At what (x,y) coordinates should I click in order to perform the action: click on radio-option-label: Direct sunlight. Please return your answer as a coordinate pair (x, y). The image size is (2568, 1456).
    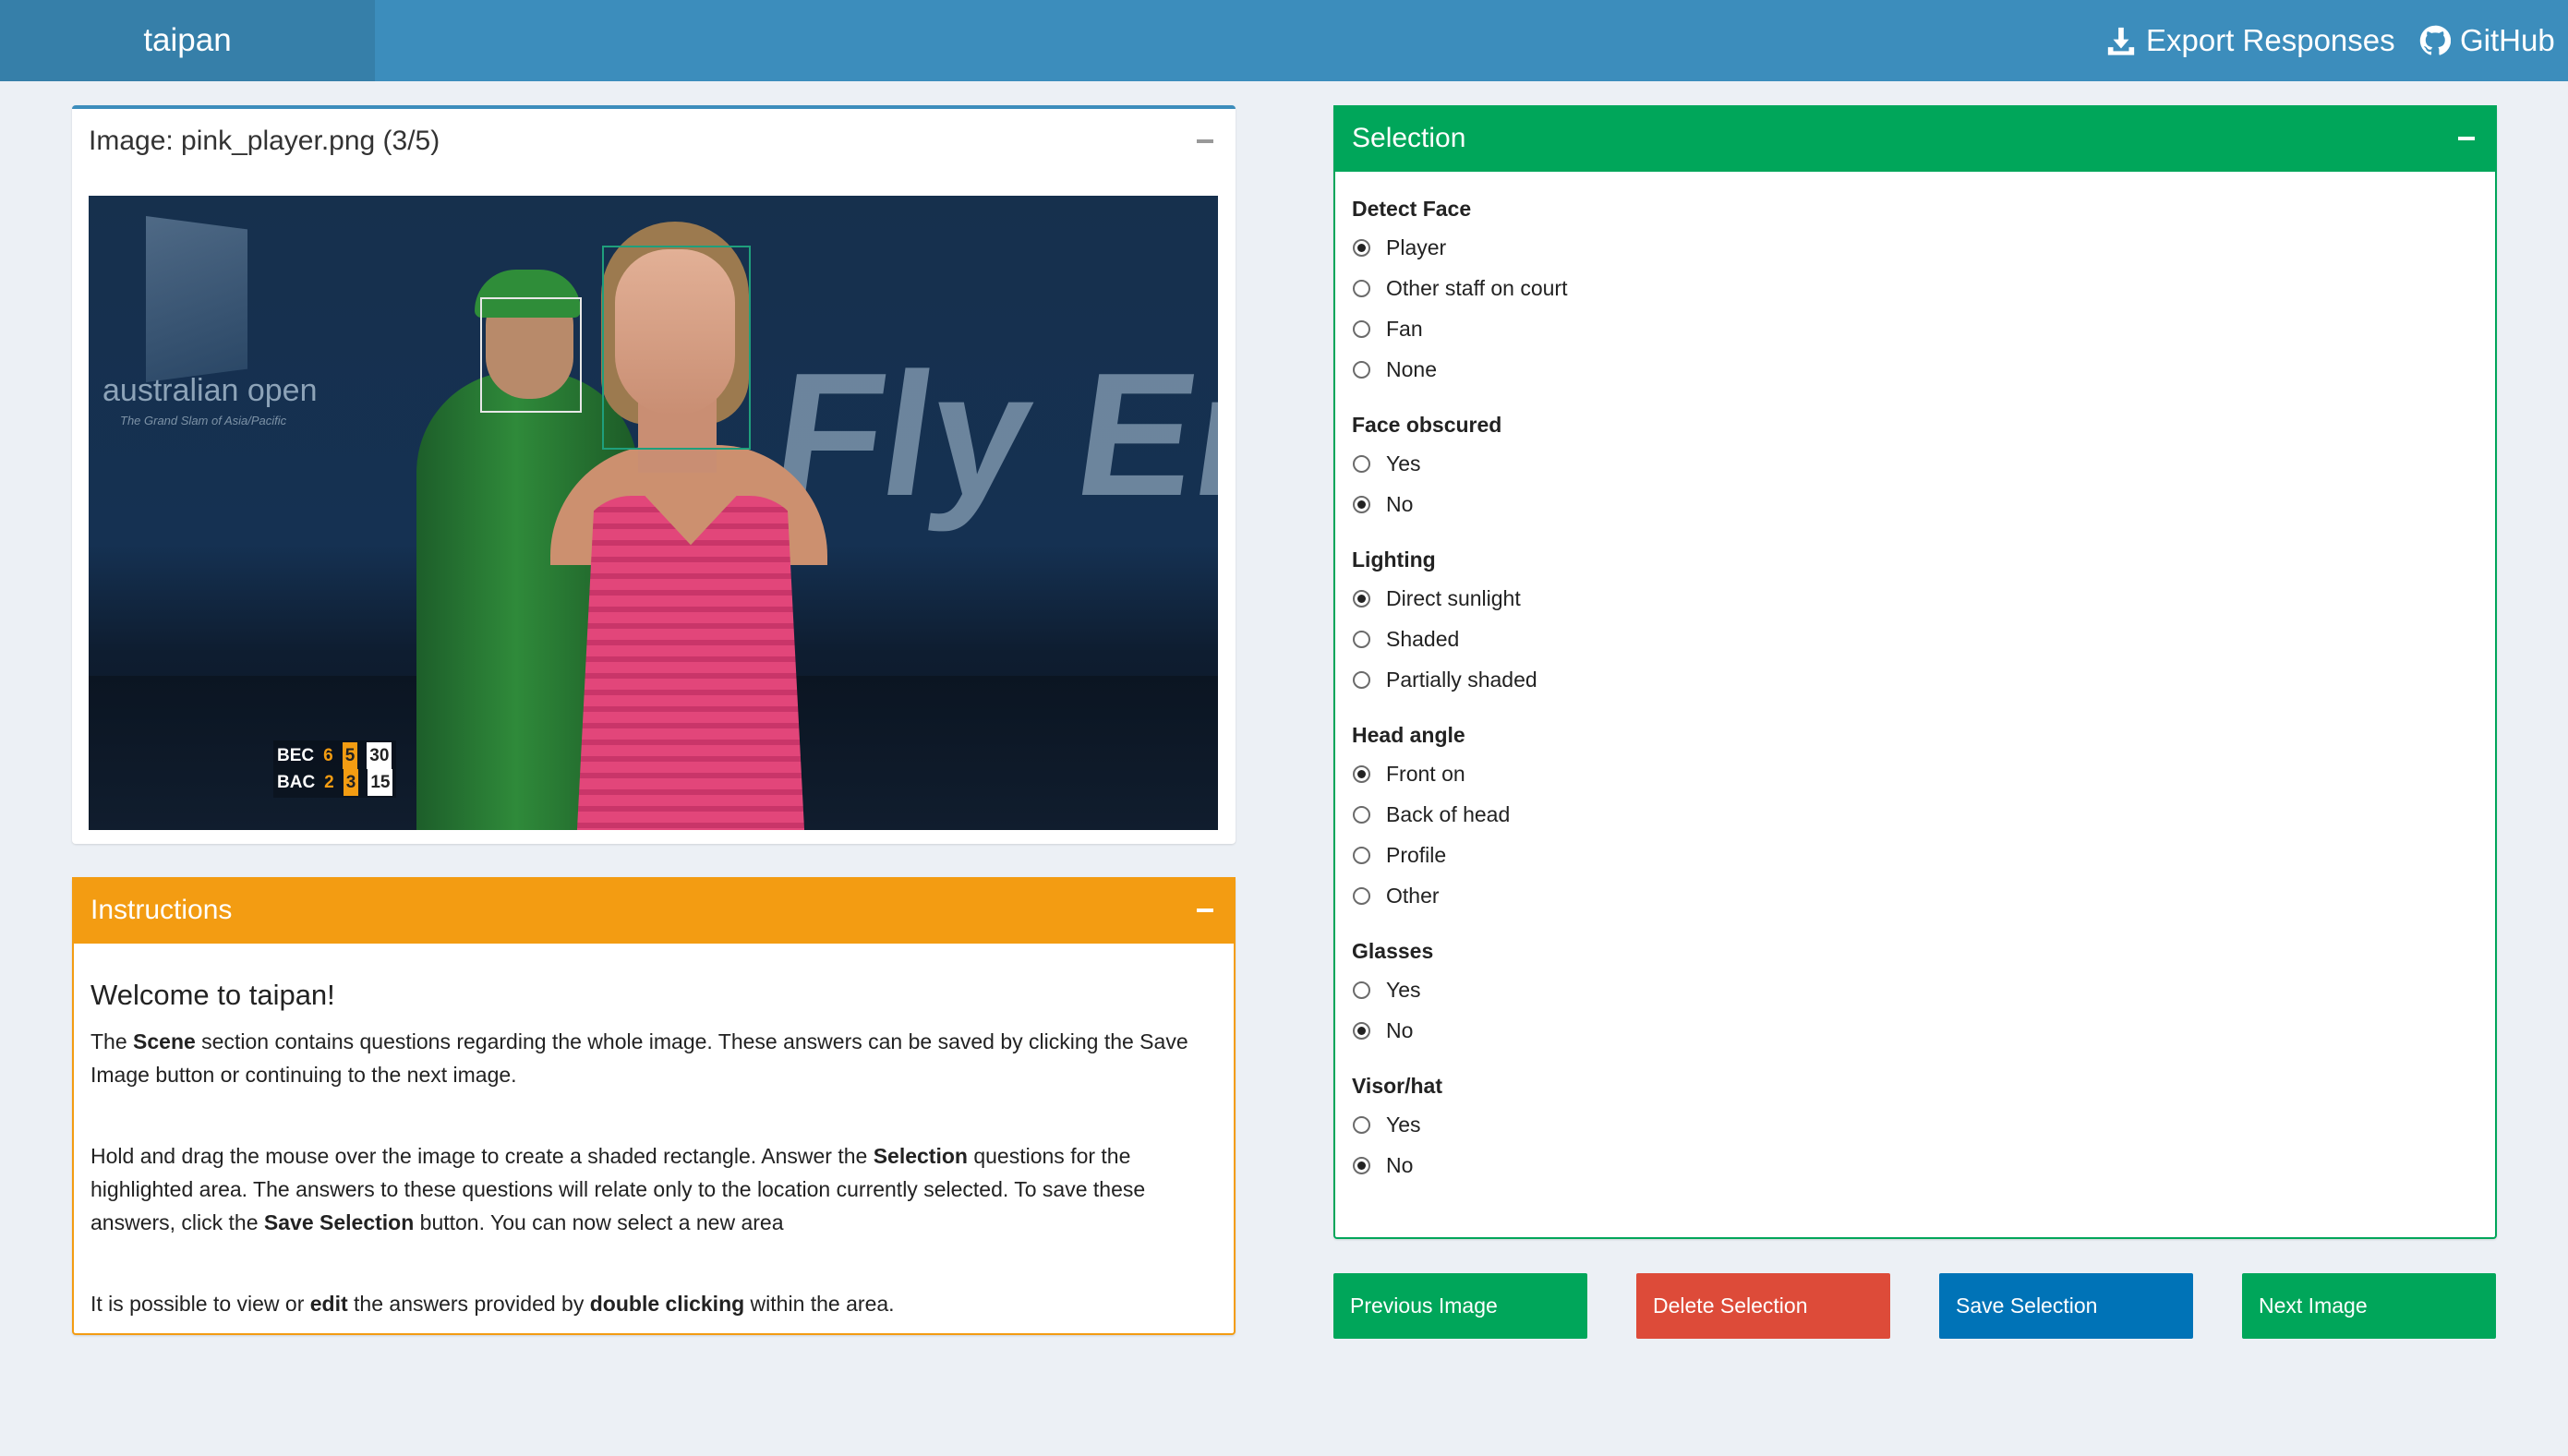
    Looking at the image, I should click on (1453, 597).